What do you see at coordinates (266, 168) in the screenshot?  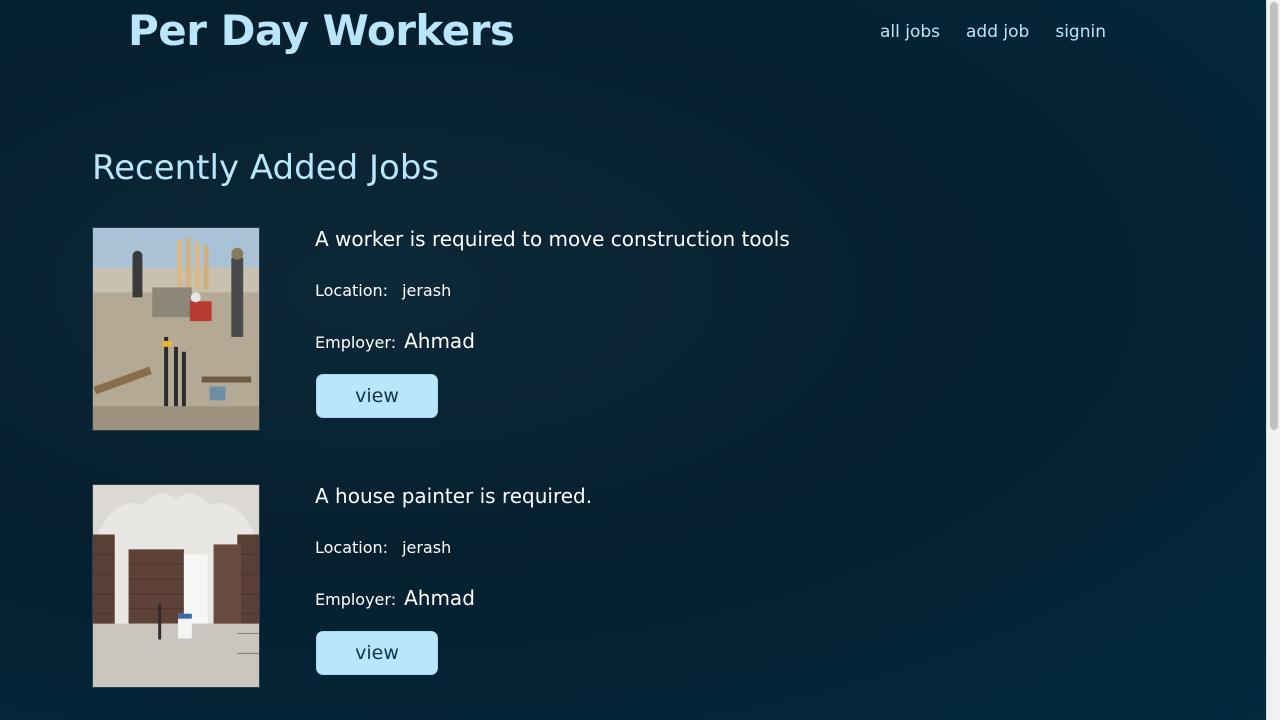 I see `section-title: Recently Added Jobs` at bounding box center [266, 168].